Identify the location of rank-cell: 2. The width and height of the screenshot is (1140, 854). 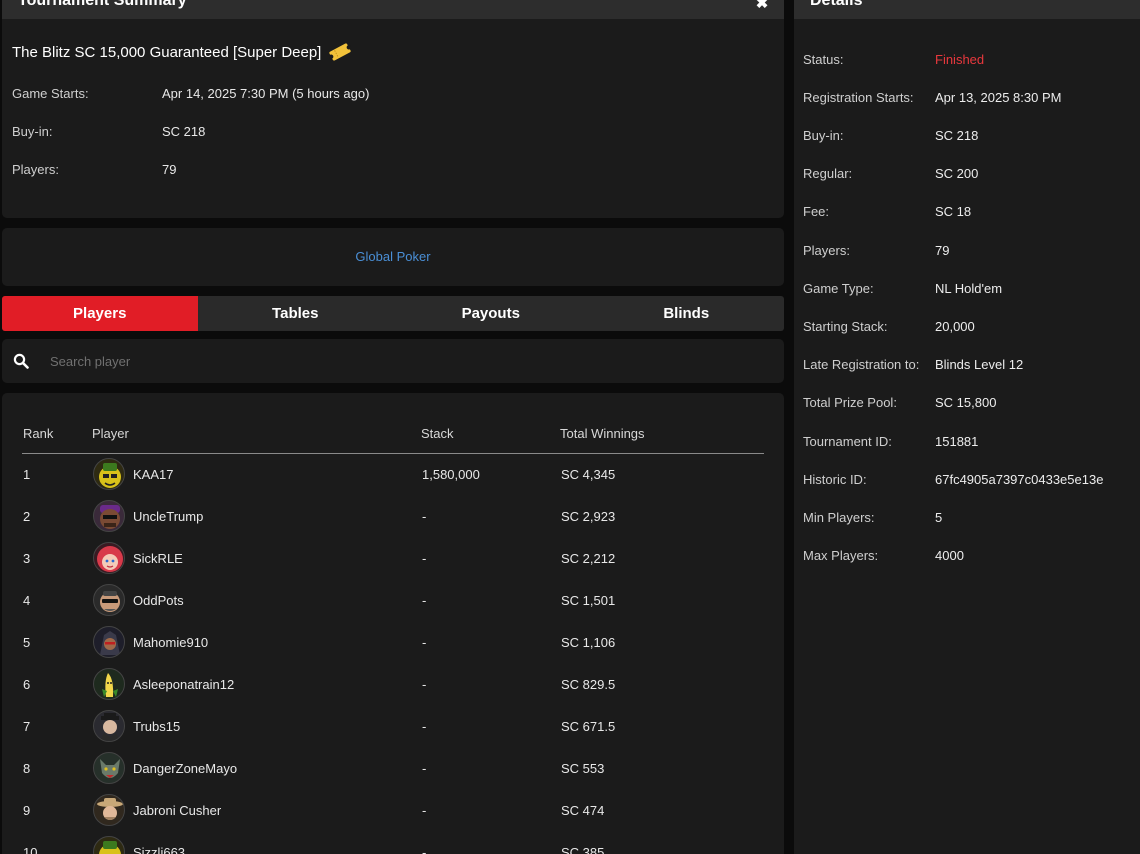
(27, 516).